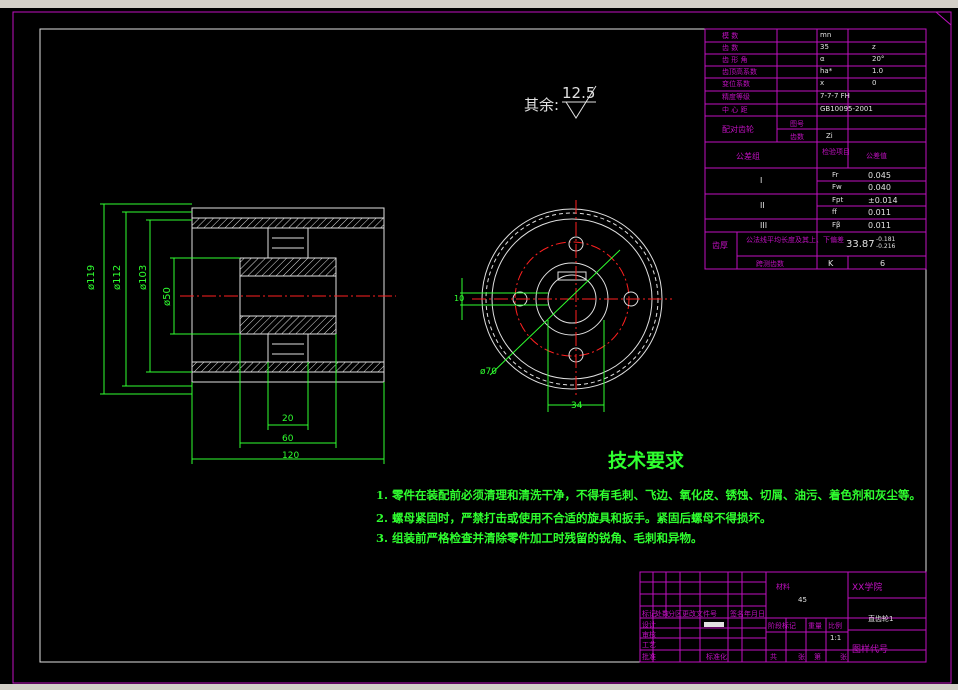 The image size is (958, 690). What do you see at coordinates (835, 175) in the screenshot?
I see `tolerance-item-symbol: Fr` at bounding box center [835, 175].